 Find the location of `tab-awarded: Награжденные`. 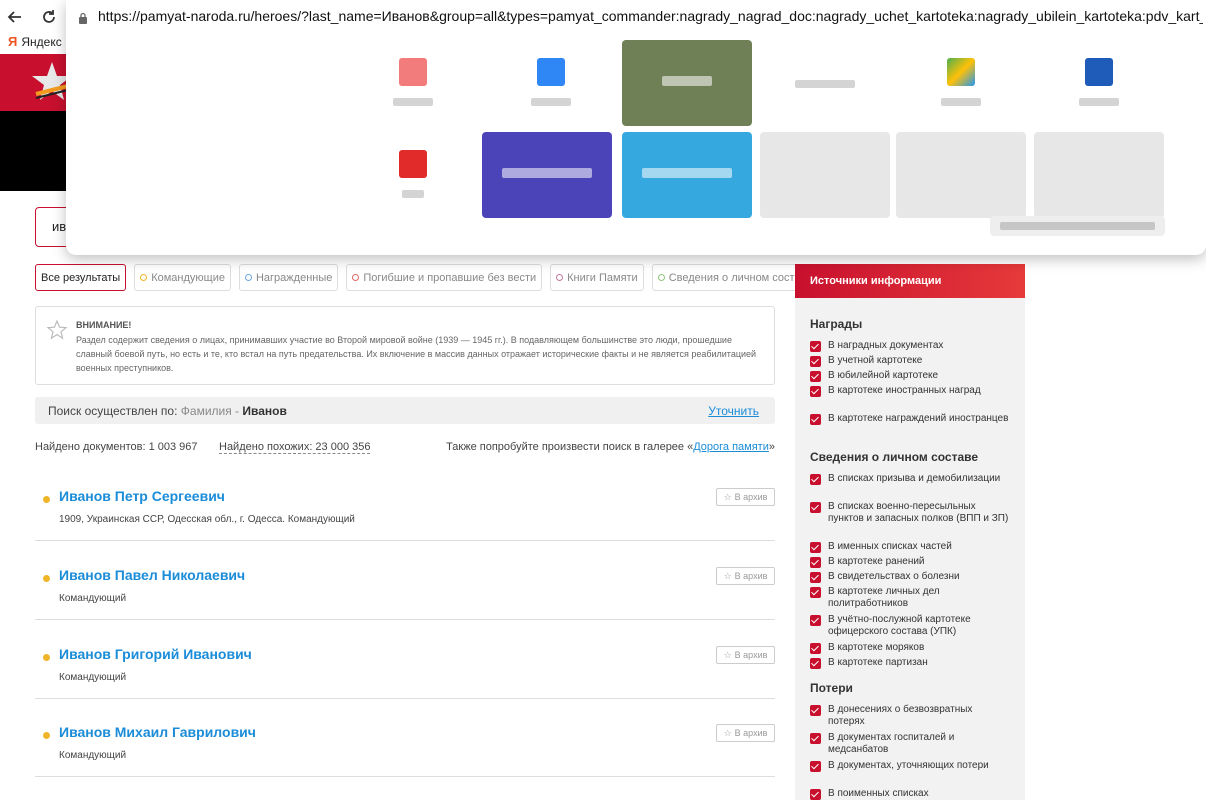

tab-awarded: Награжденные is located at coordinates (288, 277).